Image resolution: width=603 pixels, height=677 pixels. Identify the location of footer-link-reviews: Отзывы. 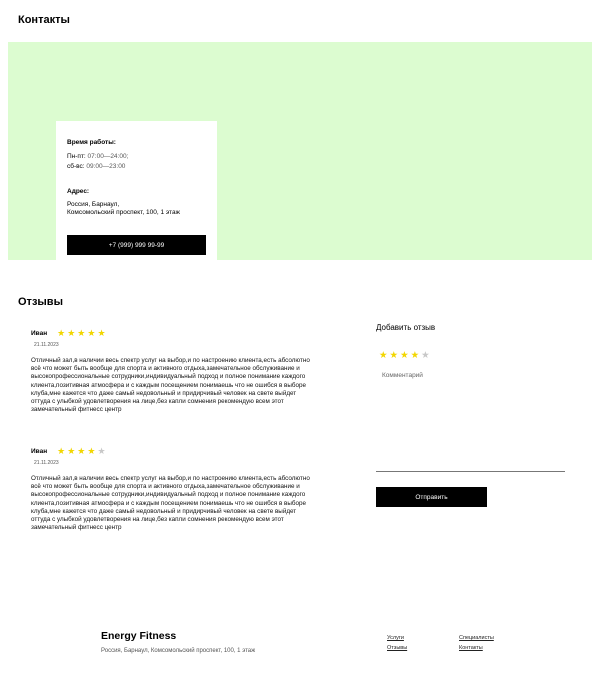
(397, 648).